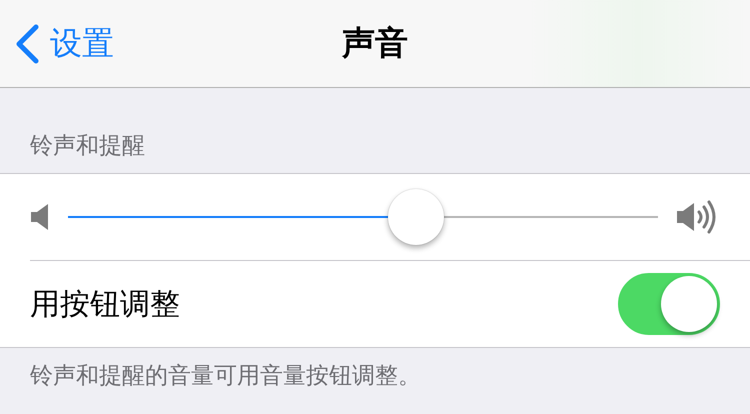  Describe the element at coordinates (27, 44) in the screenshot. I see `chevron-left-icon` at that location.